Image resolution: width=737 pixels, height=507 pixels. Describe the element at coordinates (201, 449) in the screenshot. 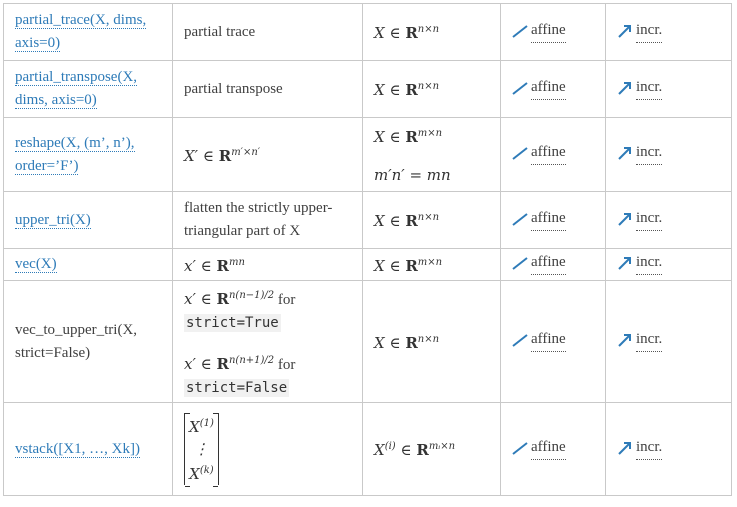

I see `stack-ellipsis: ⋮` at that location.